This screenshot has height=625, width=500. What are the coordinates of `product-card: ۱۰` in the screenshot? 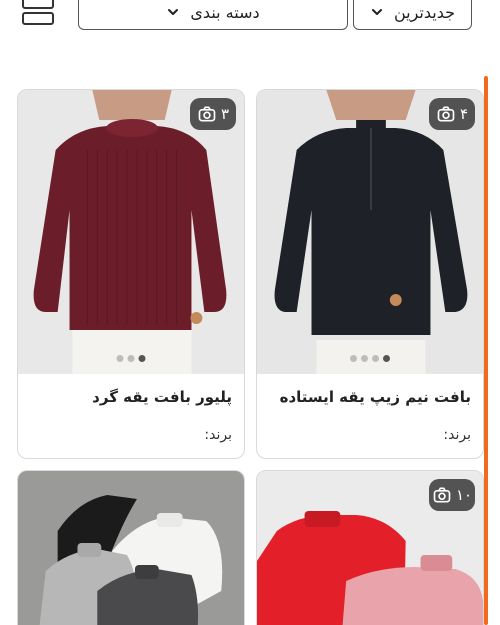 It's located at (370, 547).